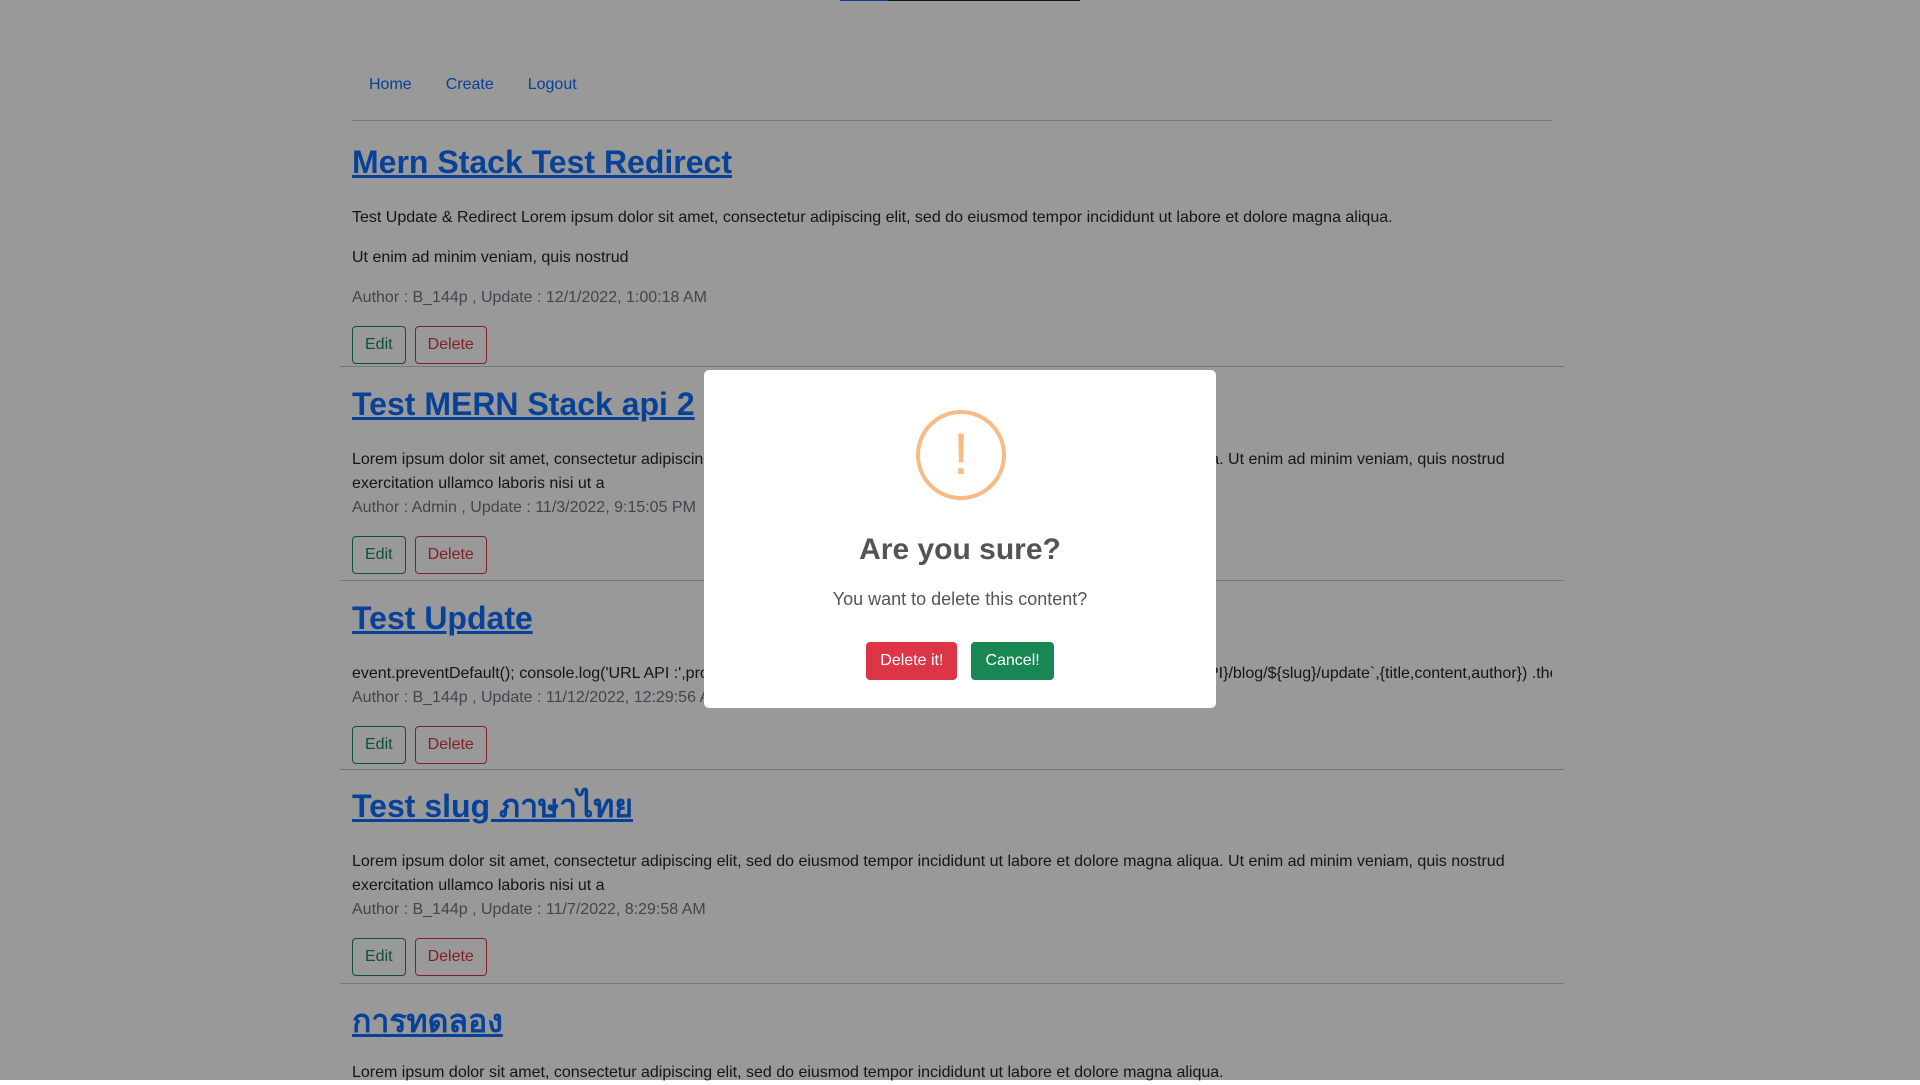  I want to click on dialog-message: You want to delete this content?, so click(960, 599).